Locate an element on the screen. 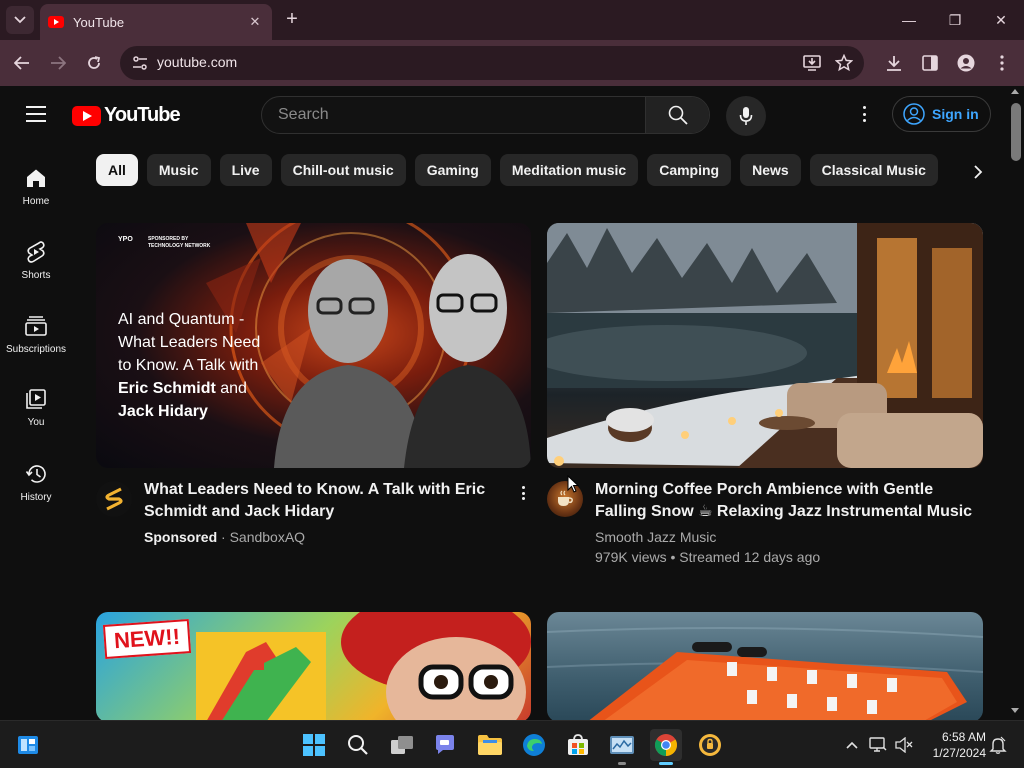 This screenshot has width=1024, height=768. microsoft-store-button is located at coordinates (578, 745).